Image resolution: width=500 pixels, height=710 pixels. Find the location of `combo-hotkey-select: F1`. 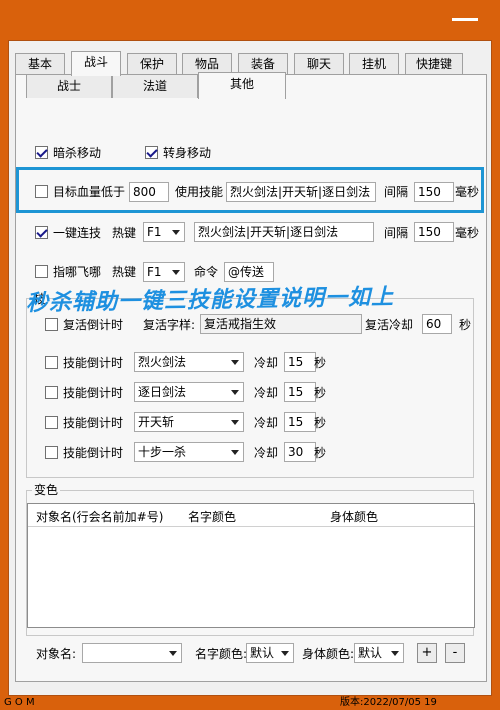

combo-hotkey-select: F1 is located at coordinates (164, 232).